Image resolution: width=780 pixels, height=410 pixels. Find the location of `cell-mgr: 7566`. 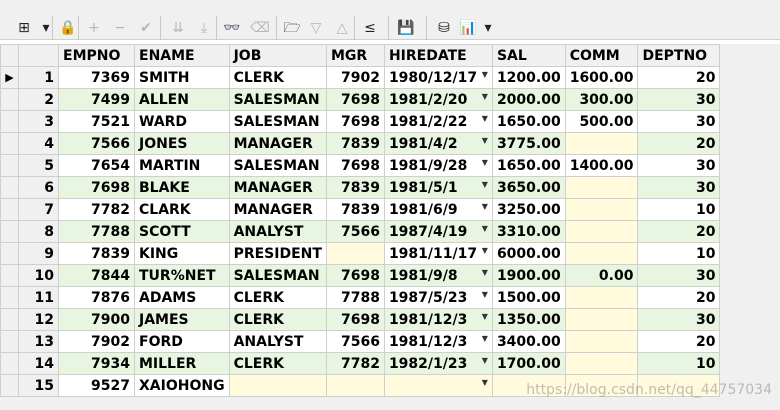

cell-mgr: 7566 is located at coordinates (355, 231).